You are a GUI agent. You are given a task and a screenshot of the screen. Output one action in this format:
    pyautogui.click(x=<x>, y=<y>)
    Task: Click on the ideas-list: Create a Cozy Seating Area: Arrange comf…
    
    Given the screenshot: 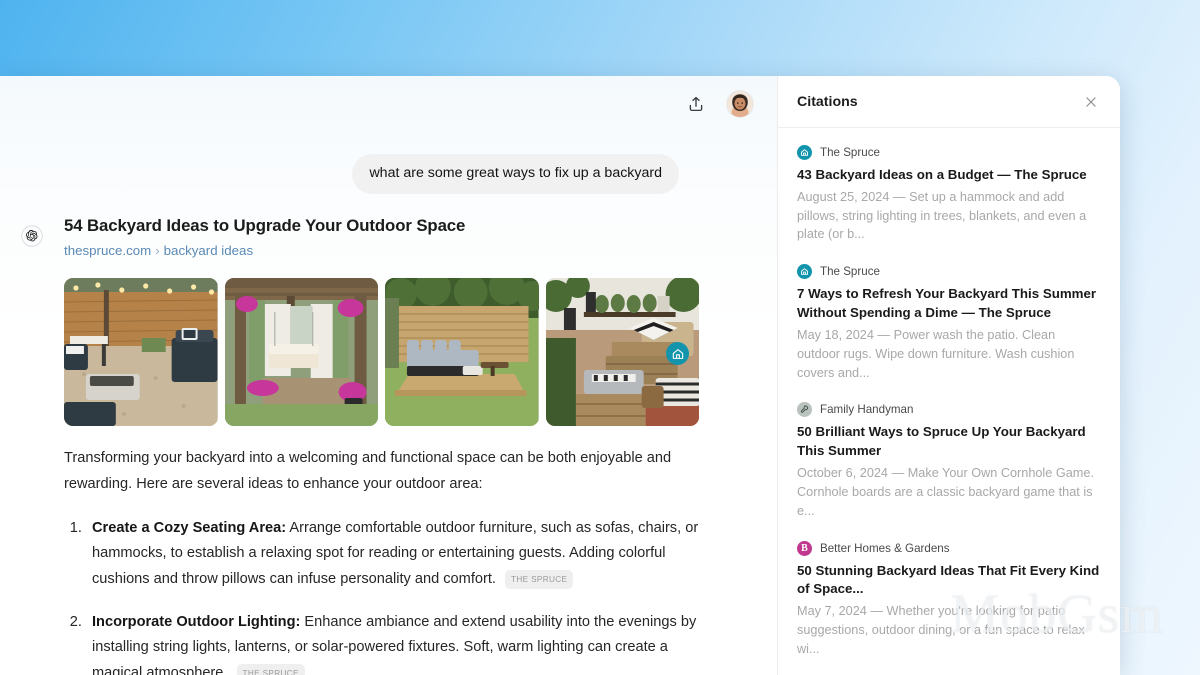 What is the action you would take?
    pyautogui.click(x=381, y=595)
    